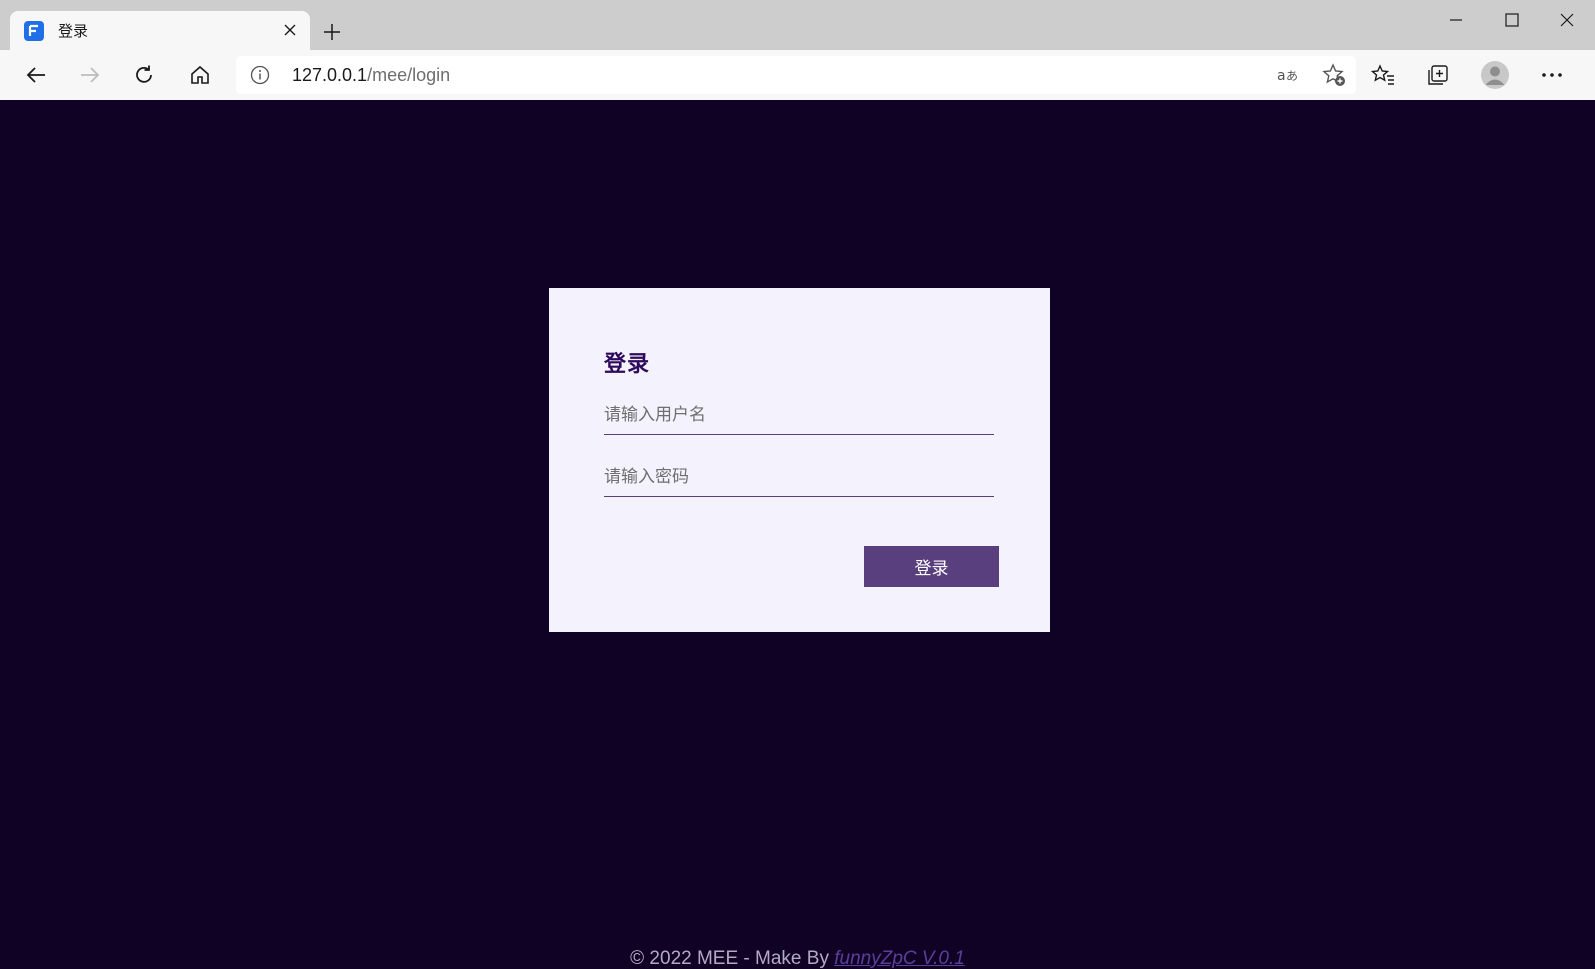 This screenshot has width=1595, height=969. What do you see at coordinates (1495, 75) in the screenshot?
I see `avatar` at bounding box center [1495, 75].